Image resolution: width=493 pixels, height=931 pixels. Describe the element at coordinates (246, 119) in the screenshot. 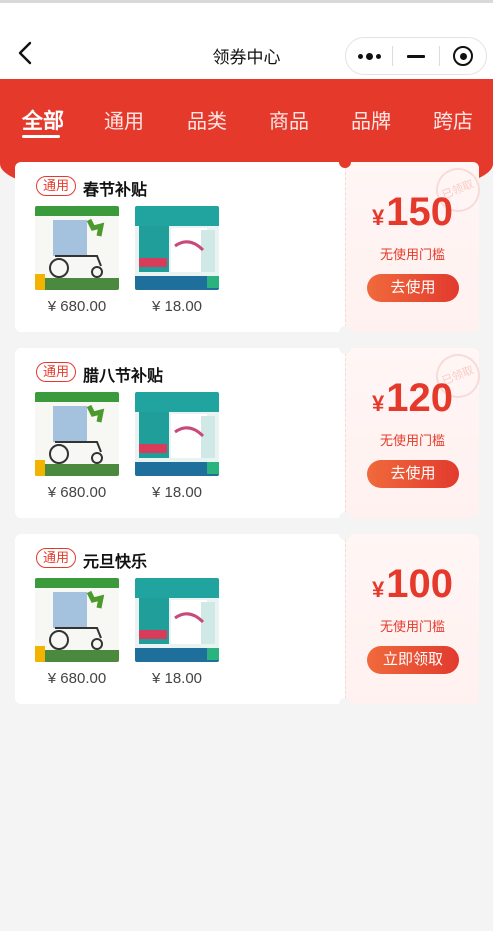

I see `tab-bar: 全部 通用 品类 商品 品牌 跨店` at that location.